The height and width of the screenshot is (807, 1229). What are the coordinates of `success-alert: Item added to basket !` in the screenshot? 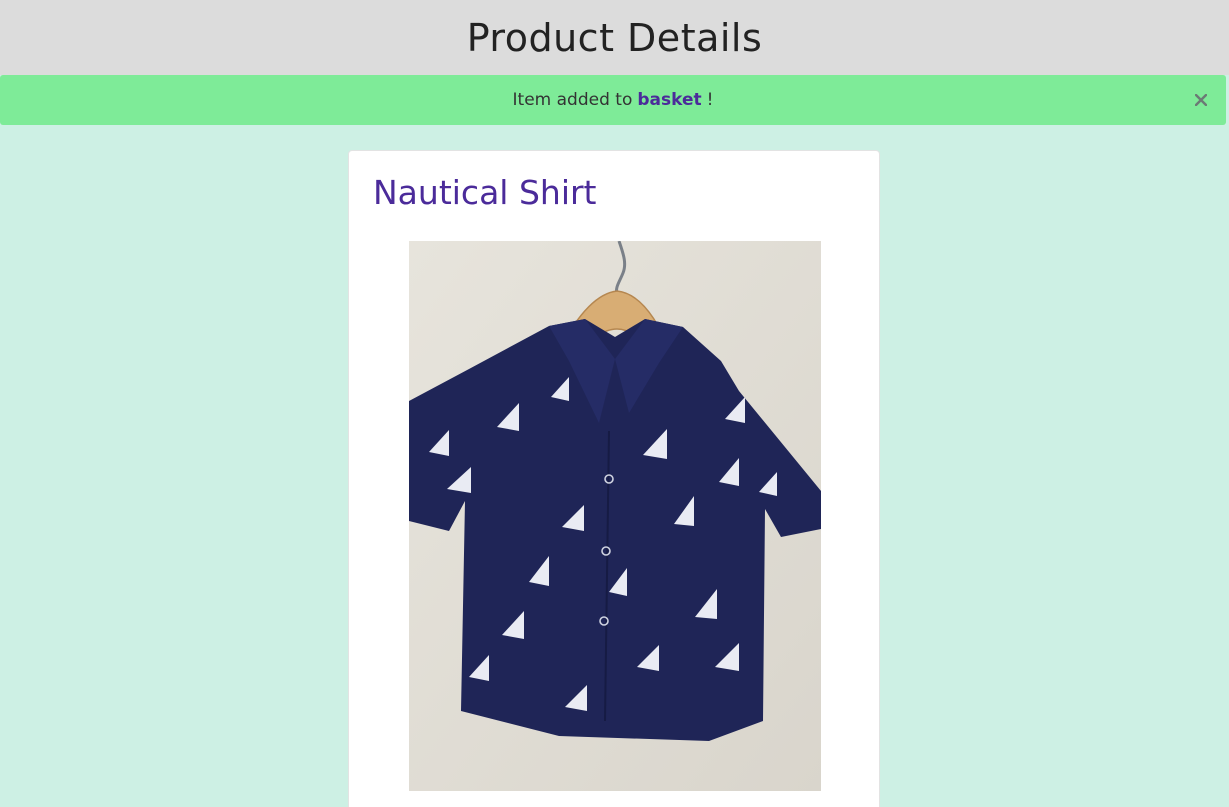 It's located at (613, 100).